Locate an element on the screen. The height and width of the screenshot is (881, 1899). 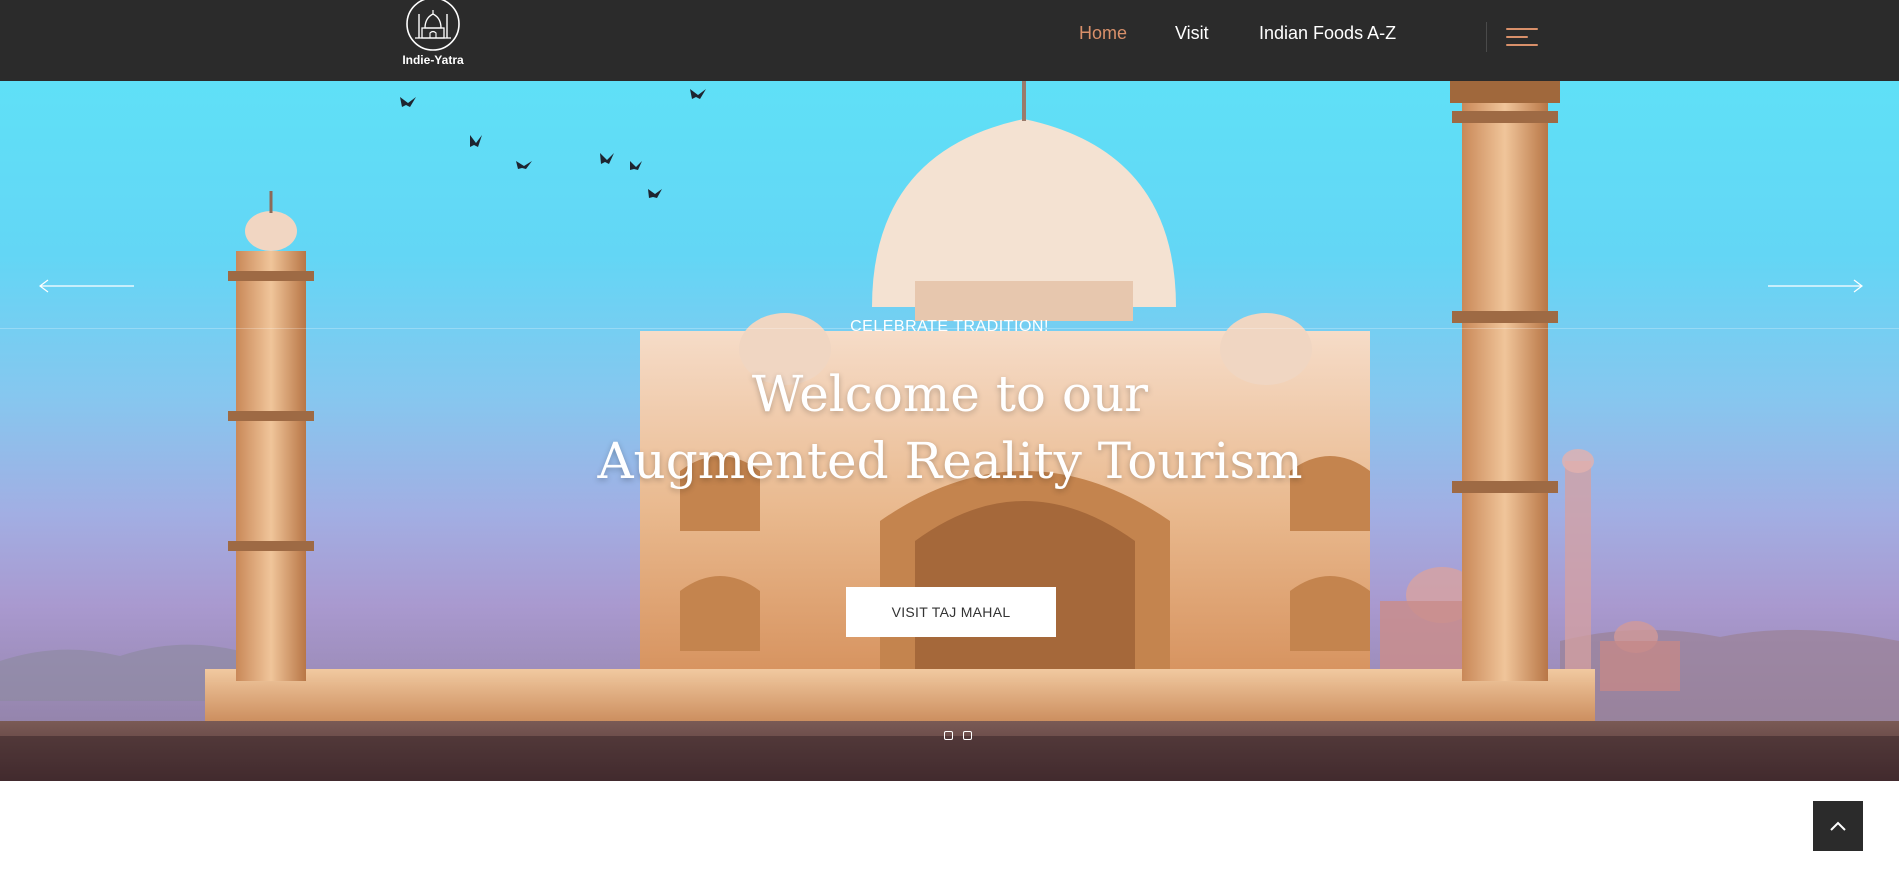
nav-item-indian-foods: Indian Foods A-Z is located at coordinates (1327, 33).